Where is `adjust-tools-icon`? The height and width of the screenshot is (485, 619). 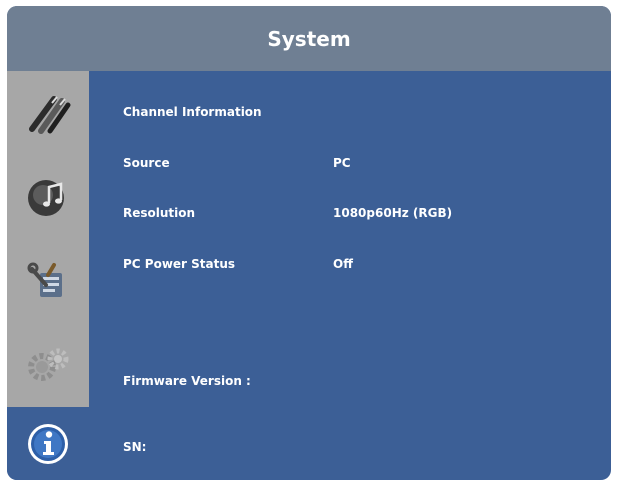
adjust-tools-icon is located at coordinates (50, 115).